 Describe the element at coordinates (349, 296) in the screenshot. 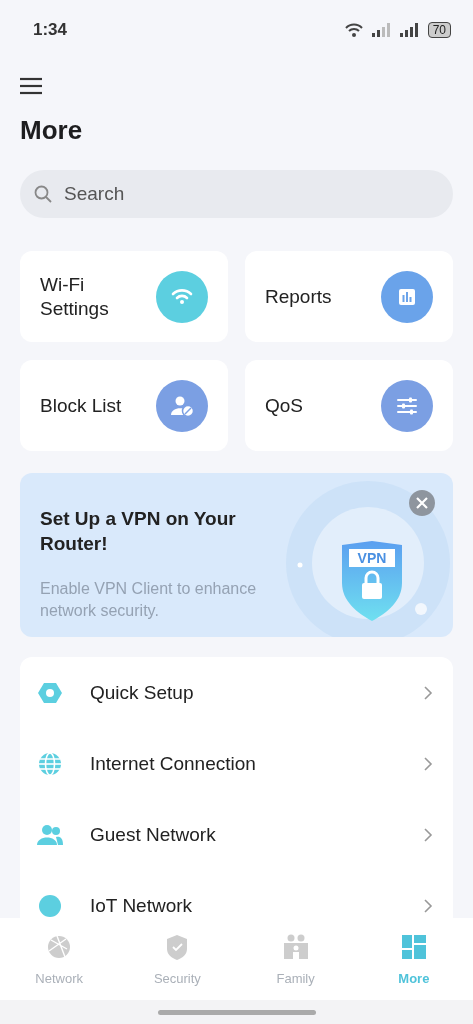

I see `shortcut-tile: Reports` at that location.